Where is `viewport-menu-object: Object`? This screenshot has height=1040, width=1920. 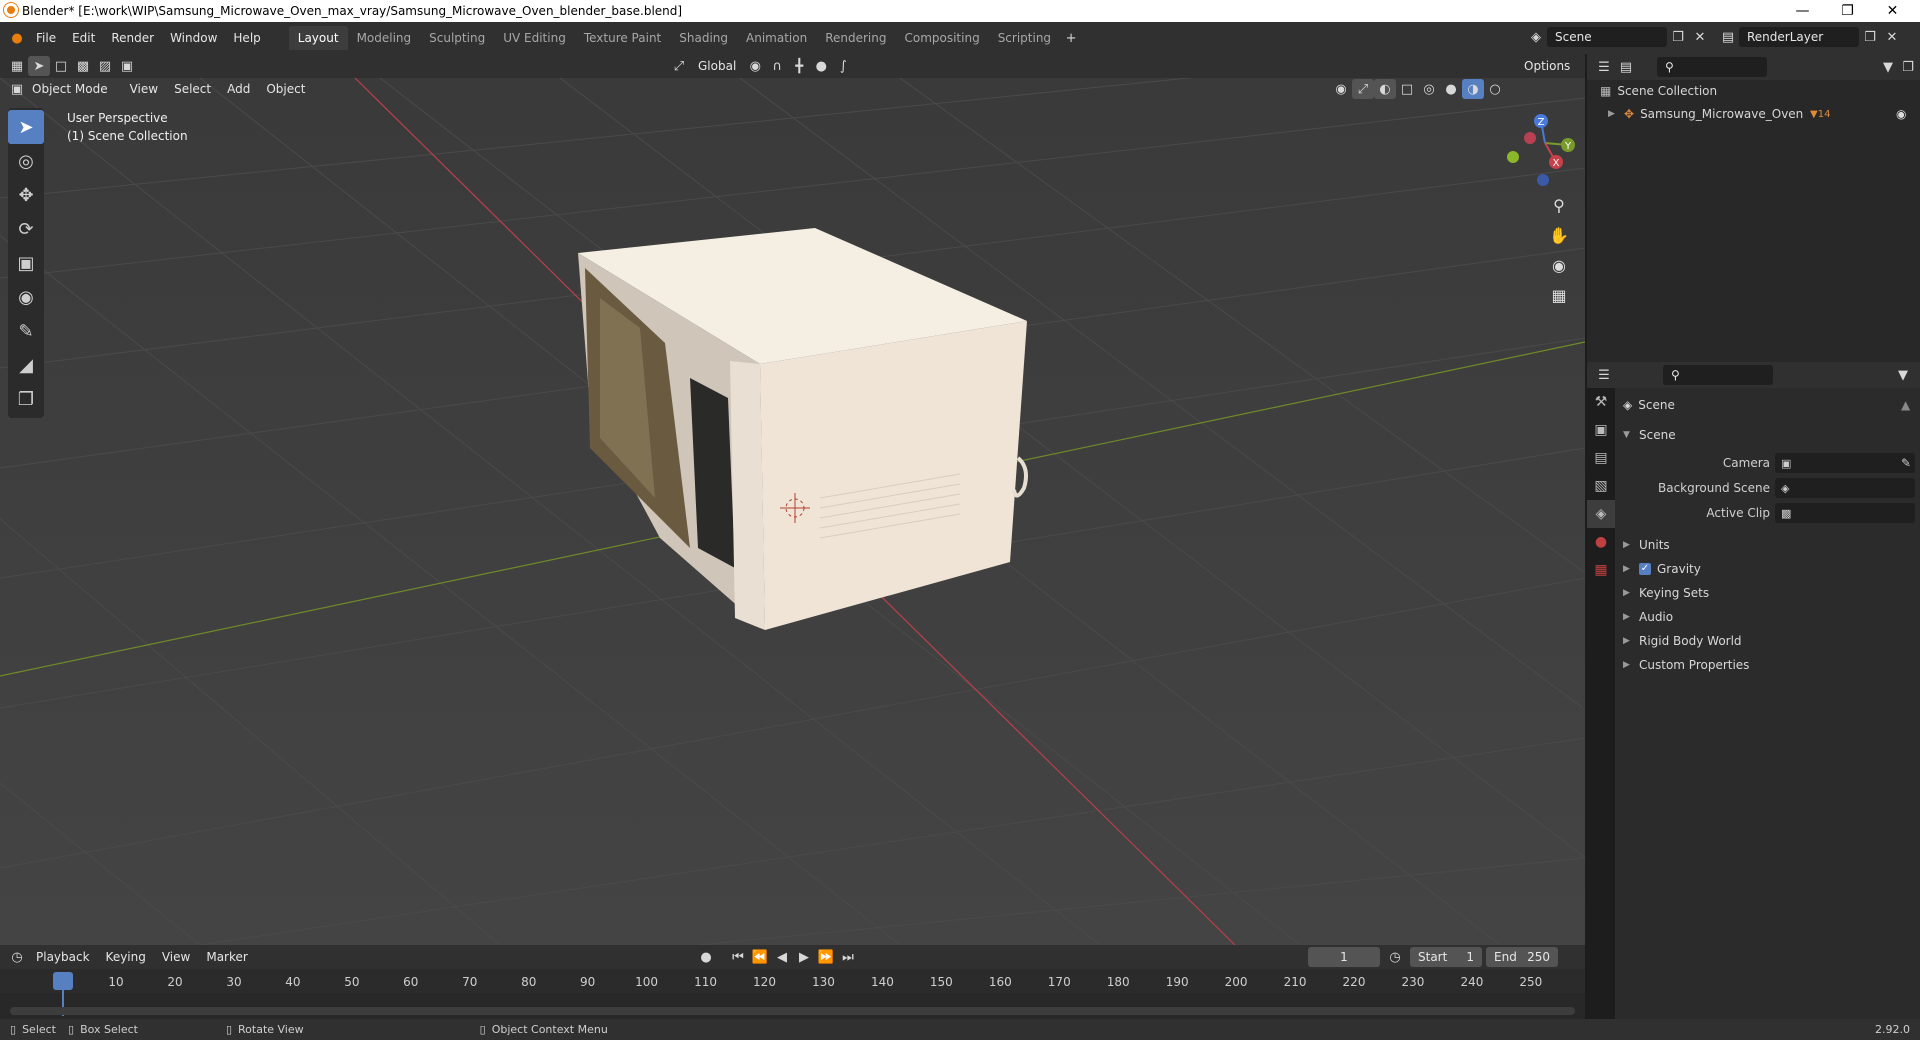
viewport-menu-object: Object is located at coordinates (285, 89).